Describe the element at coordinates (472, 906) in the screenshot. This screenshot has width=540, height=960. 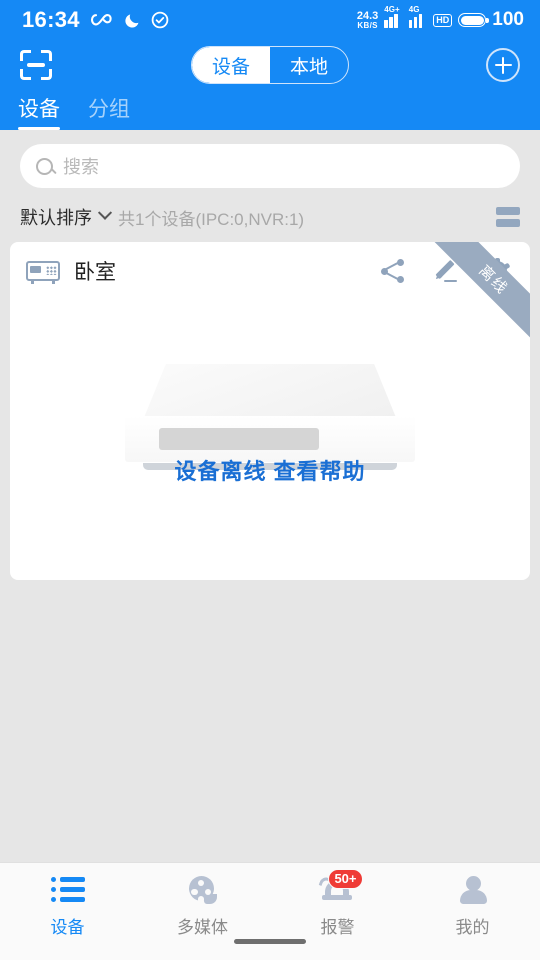
I see `nav-item-profile: 我的` at that location.